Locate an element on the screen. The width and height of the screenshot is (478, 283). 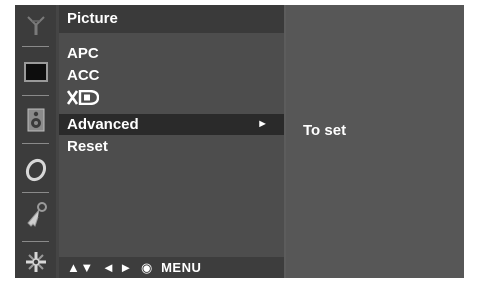
menu-title: Picture is located at coordinates (92, 18).